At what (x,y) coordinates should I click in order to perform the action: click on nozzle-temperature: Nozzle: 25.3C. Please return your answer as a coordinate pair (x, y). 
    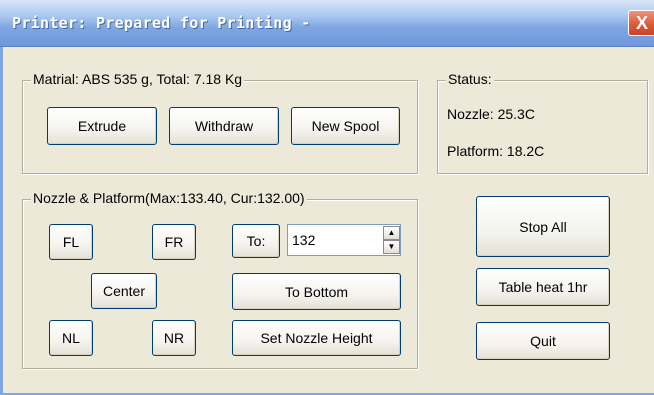
    Looking at the image, I should click on (491, 114).